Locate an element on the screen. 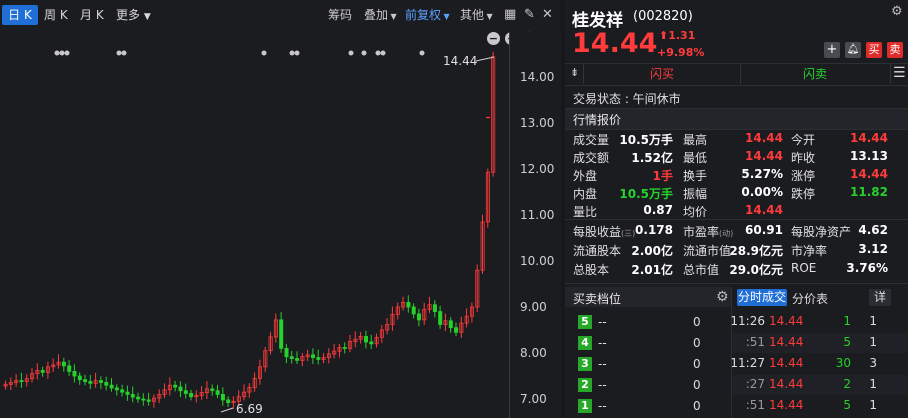 Image resolution: width=908 pixels, height=418 pixels. tab-more: 更多 ▼ is located at coordinates (133, 15).